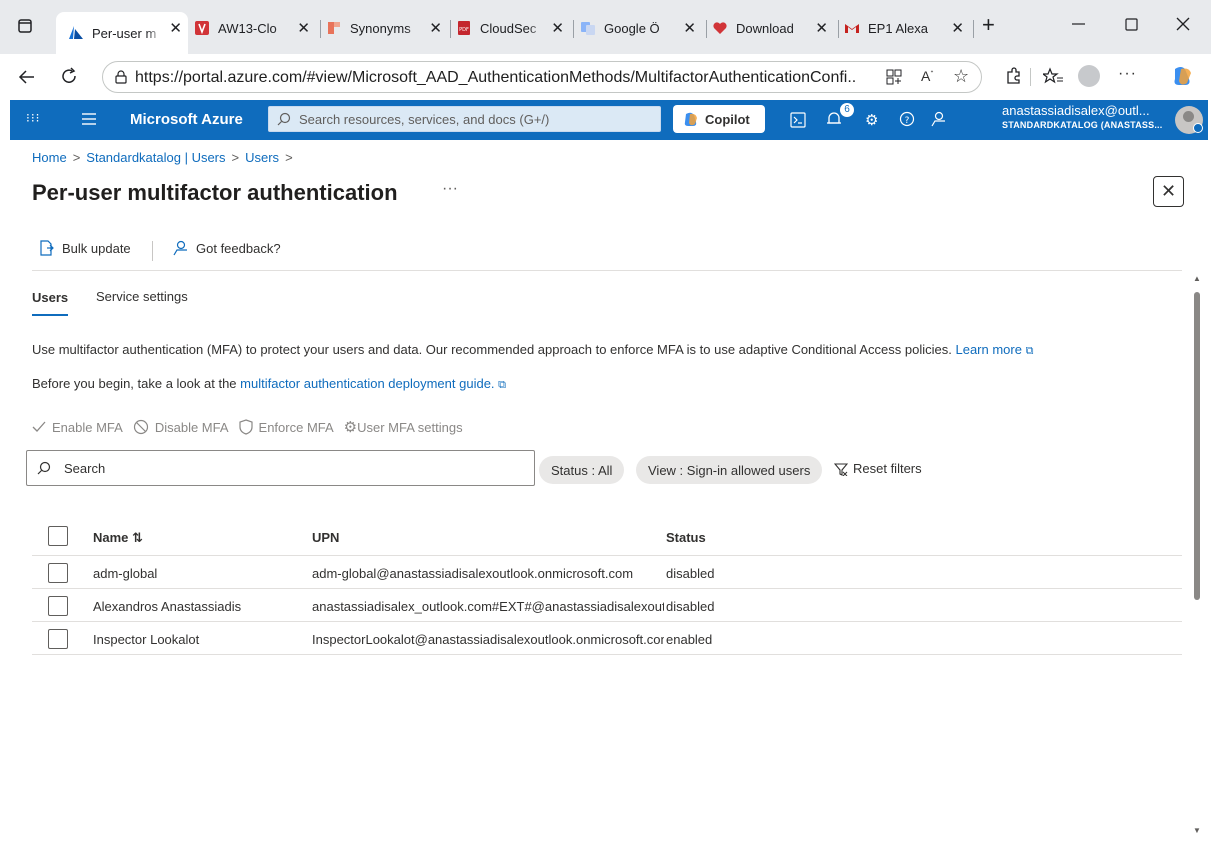 This screenshot has width=1211, height=847. Describe the element at coordinates (1183, 76) in the screenshot. I see `copilot-sidebar-icon` at that location.